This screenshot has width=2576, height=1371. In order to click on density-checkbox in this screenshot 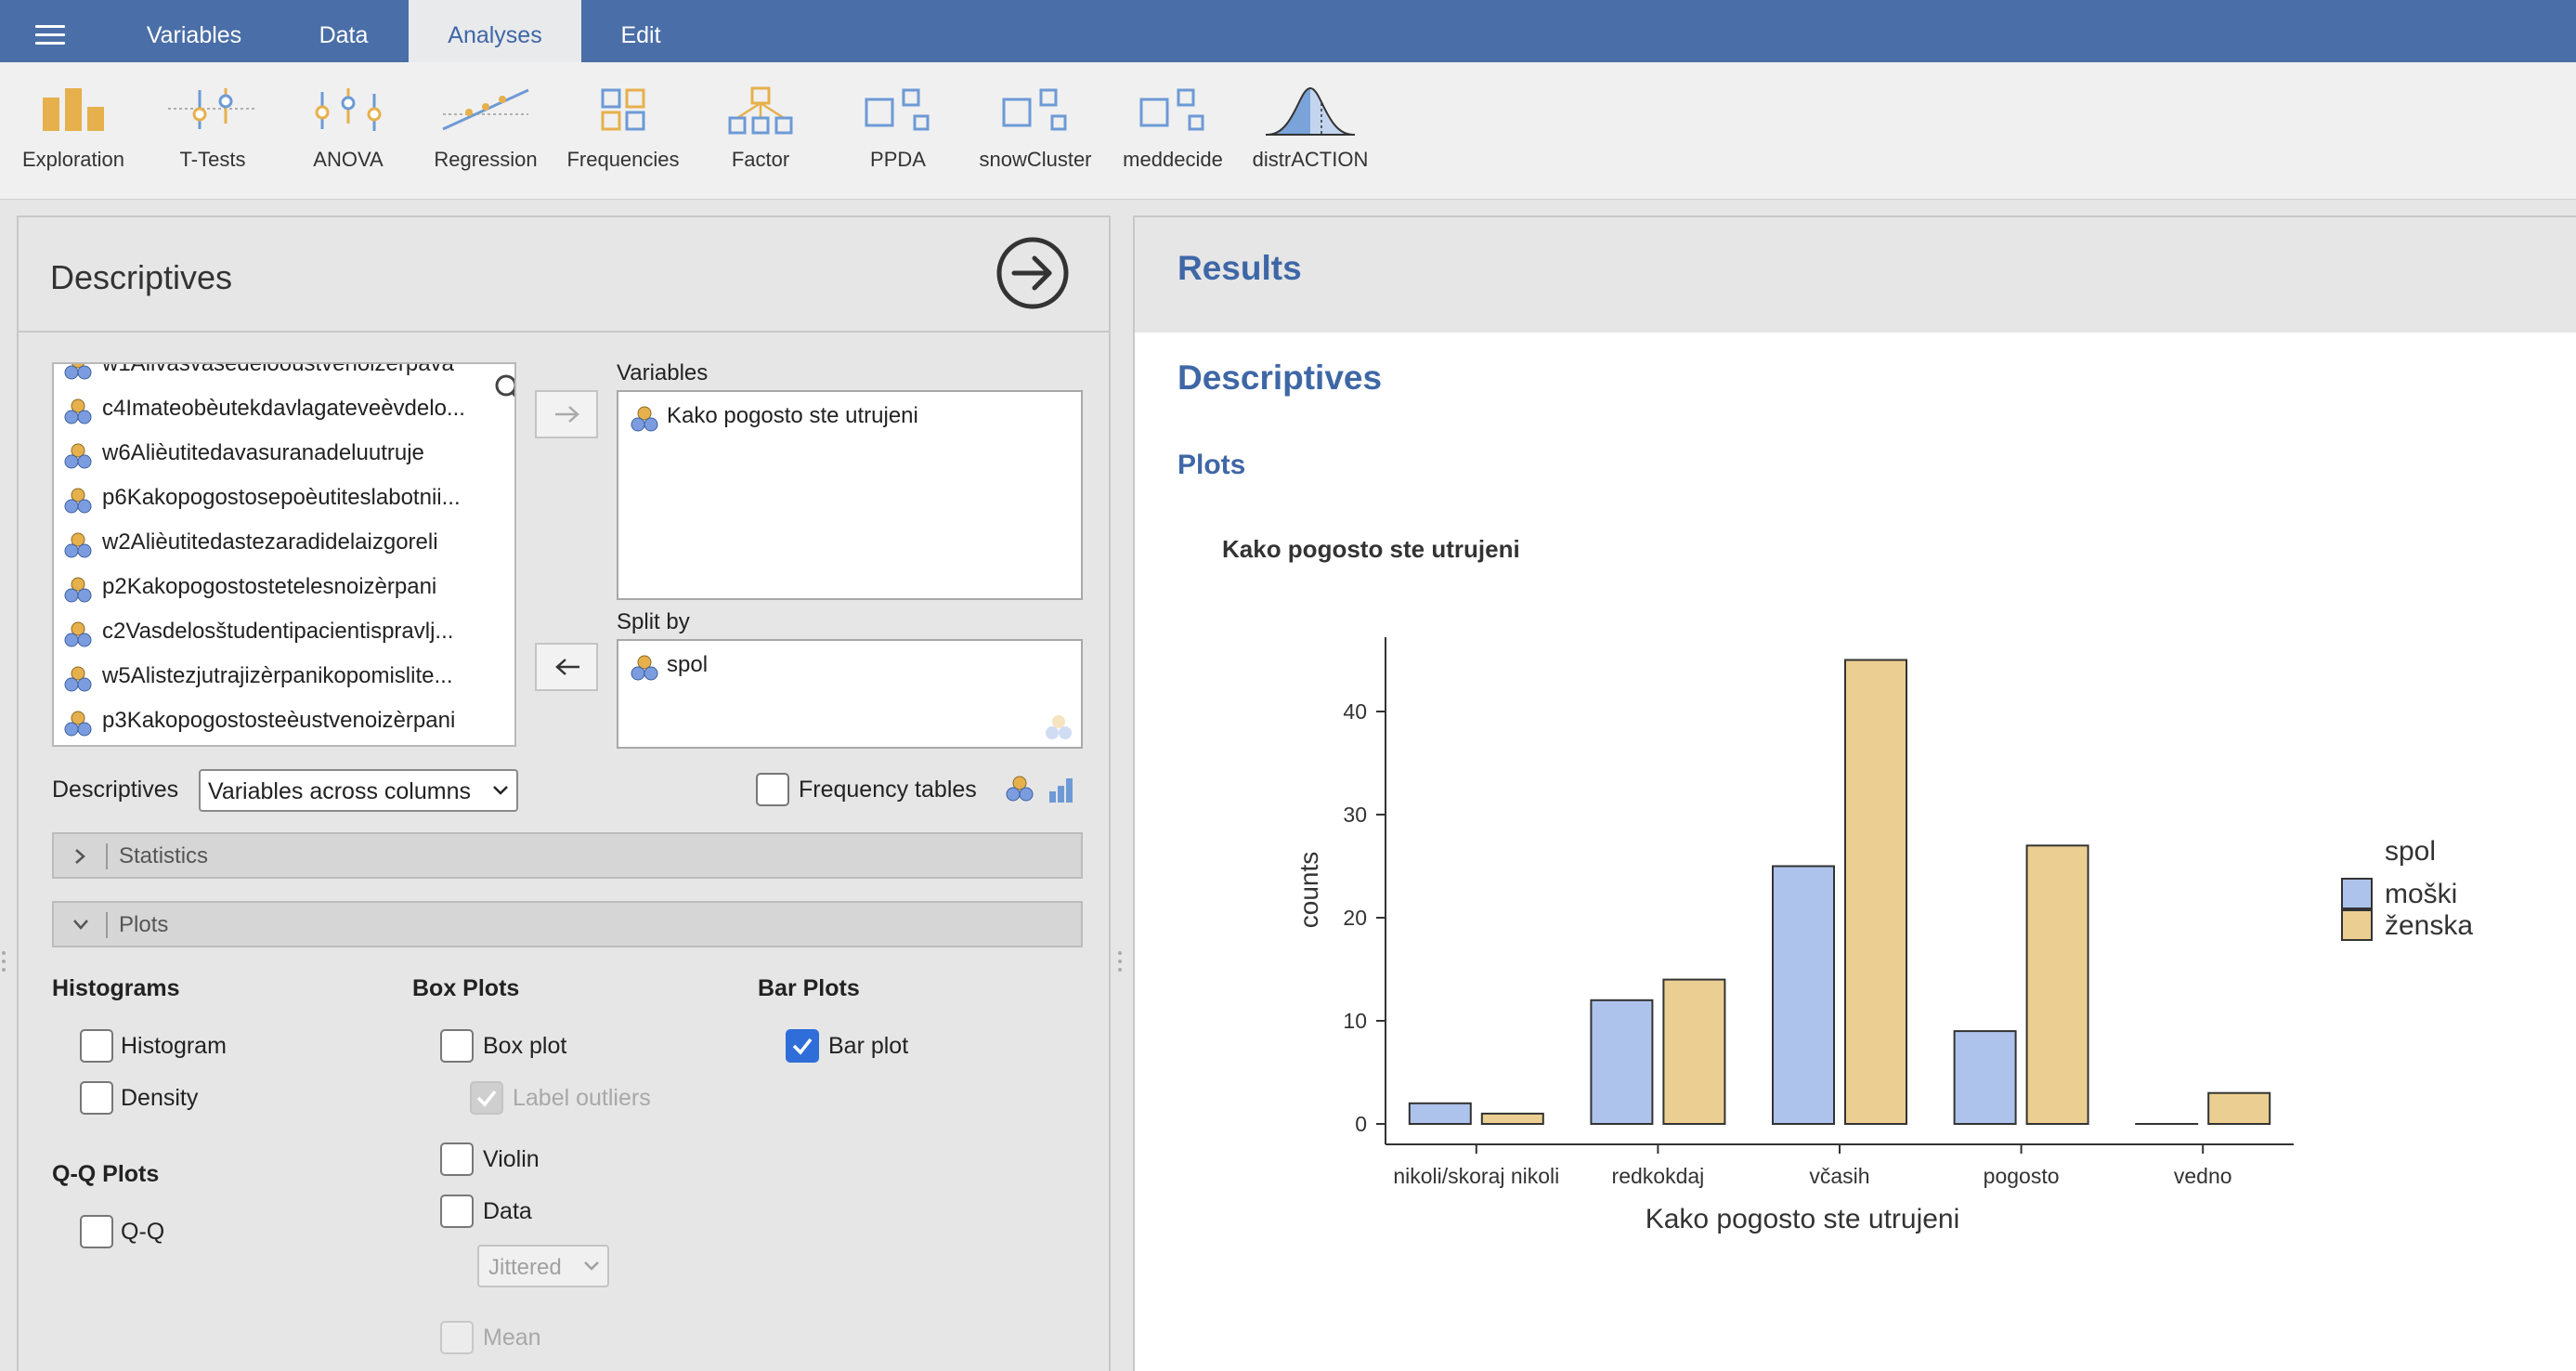, I will do `click(96, 1098)`.